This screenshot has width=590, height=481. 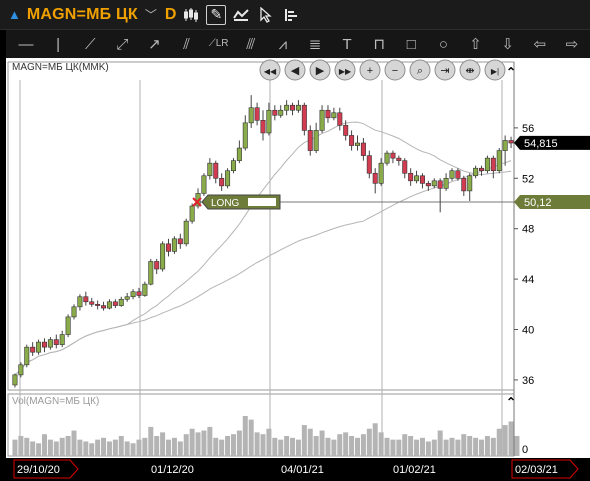 I want to click on arrow-right-icon: ⇨, so click(x=572, y=44).